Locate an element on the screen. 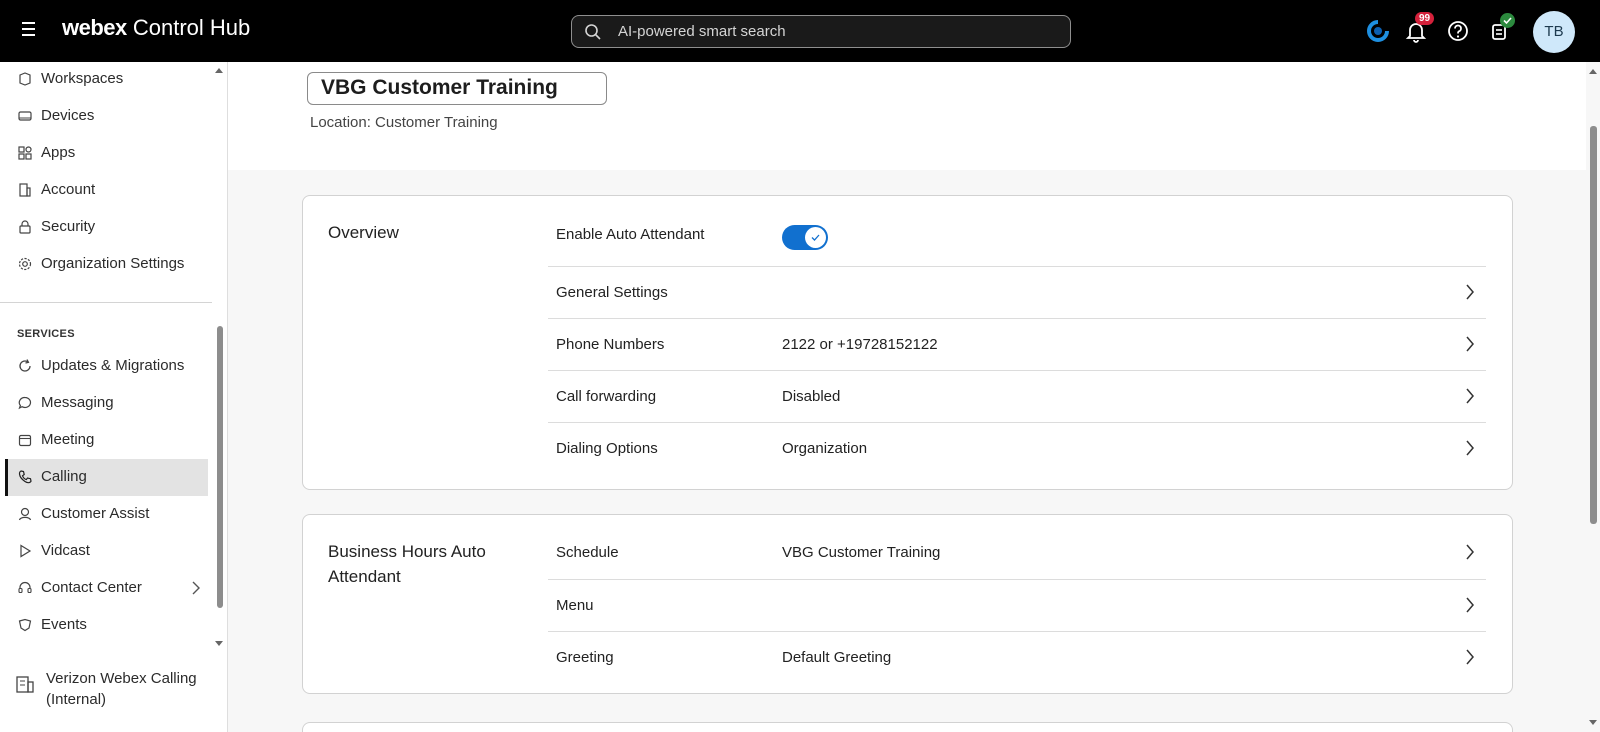  sidebar-item-label: Messaging is located at coordinates (77, 402).